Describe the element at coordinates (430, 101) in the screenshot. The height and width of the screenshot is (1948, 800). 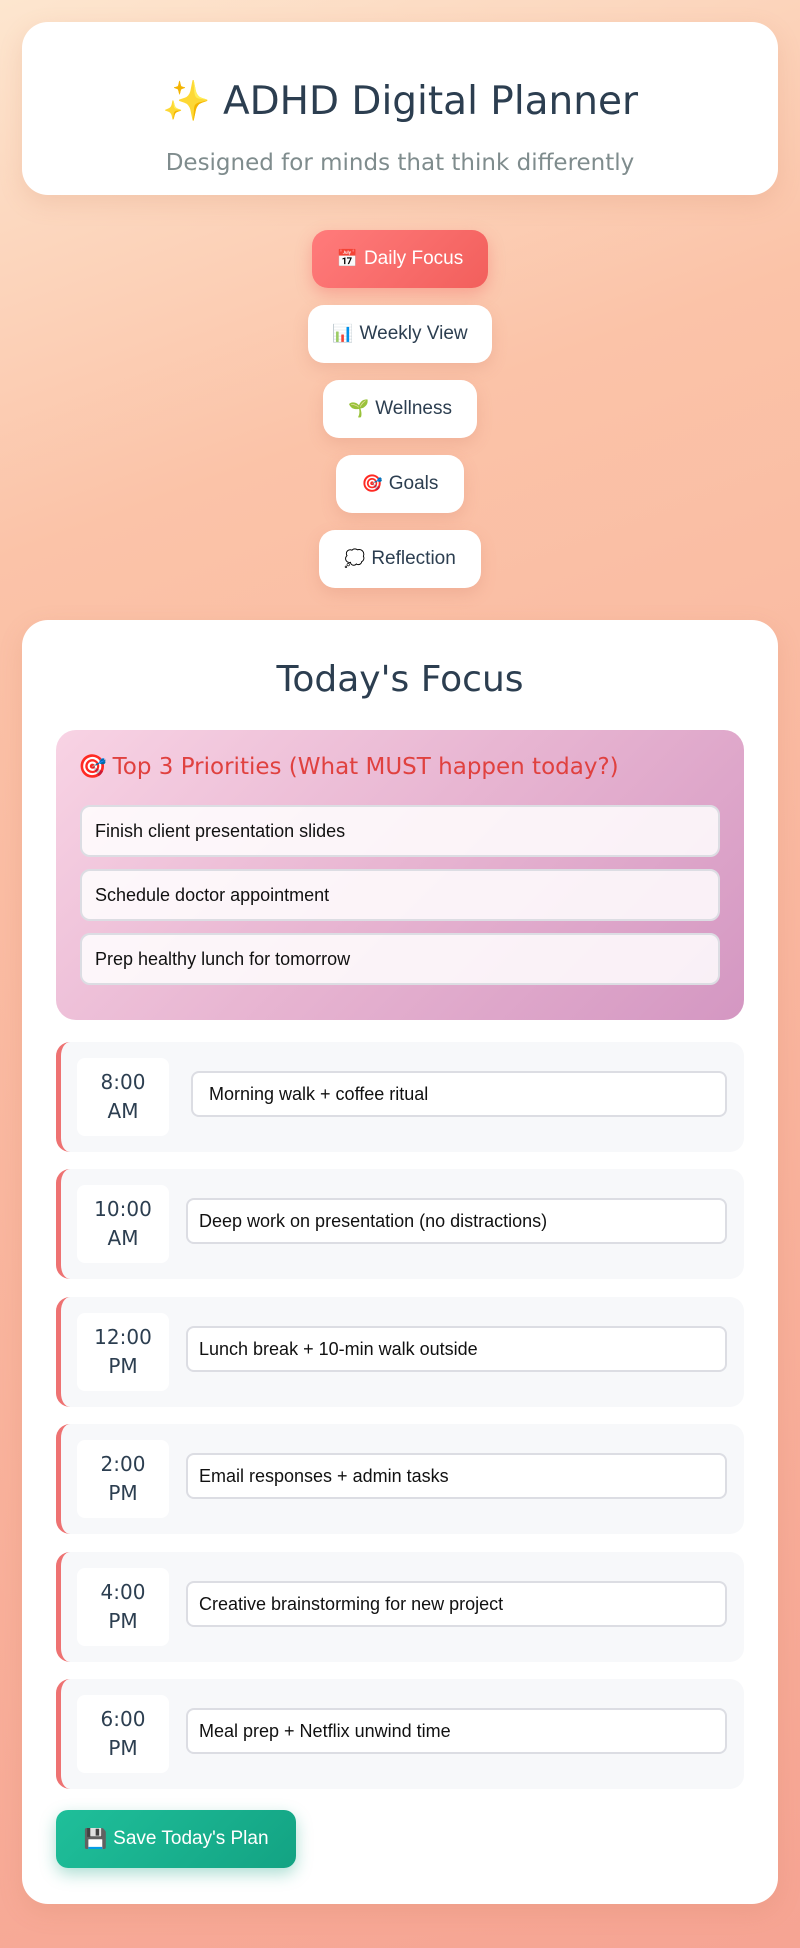
I see `app-title-text: ADHD Digital Planner` at that location.